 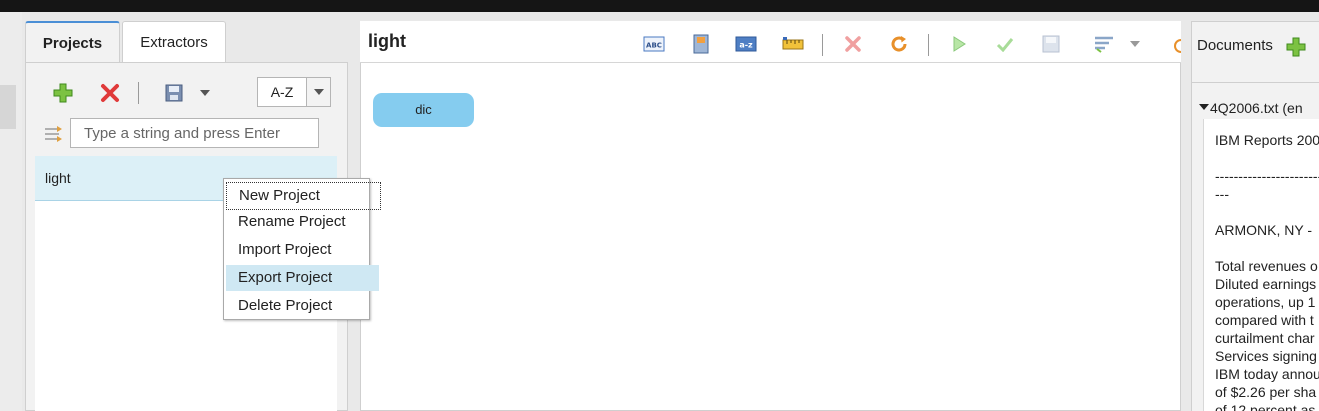 What do you see at coordinates (54, 134) in the screenshot?
I see `filter-icon` at bounding box center [54, 134].